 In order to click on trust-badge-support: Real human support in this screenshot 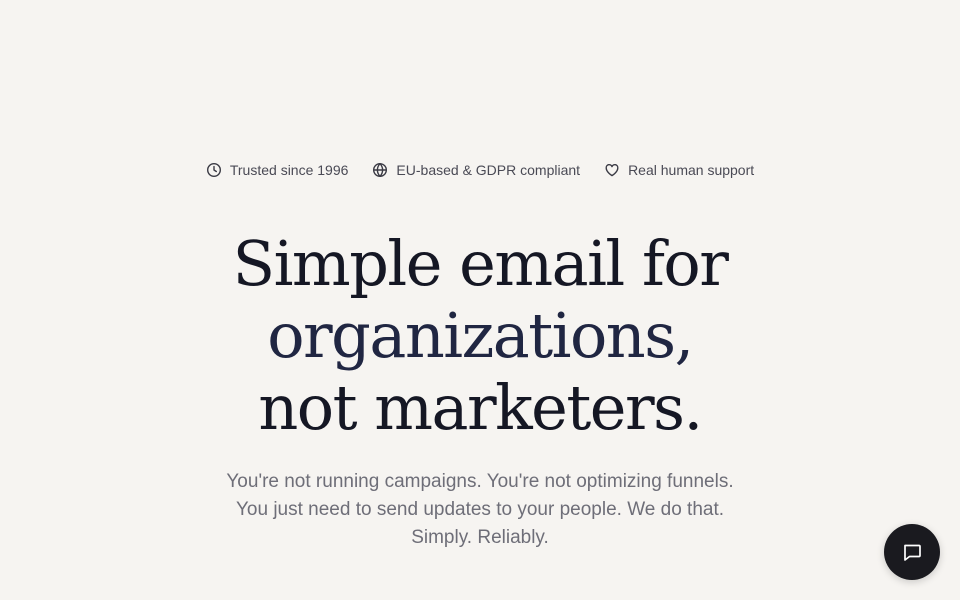, I will do `click(679, 170)`.